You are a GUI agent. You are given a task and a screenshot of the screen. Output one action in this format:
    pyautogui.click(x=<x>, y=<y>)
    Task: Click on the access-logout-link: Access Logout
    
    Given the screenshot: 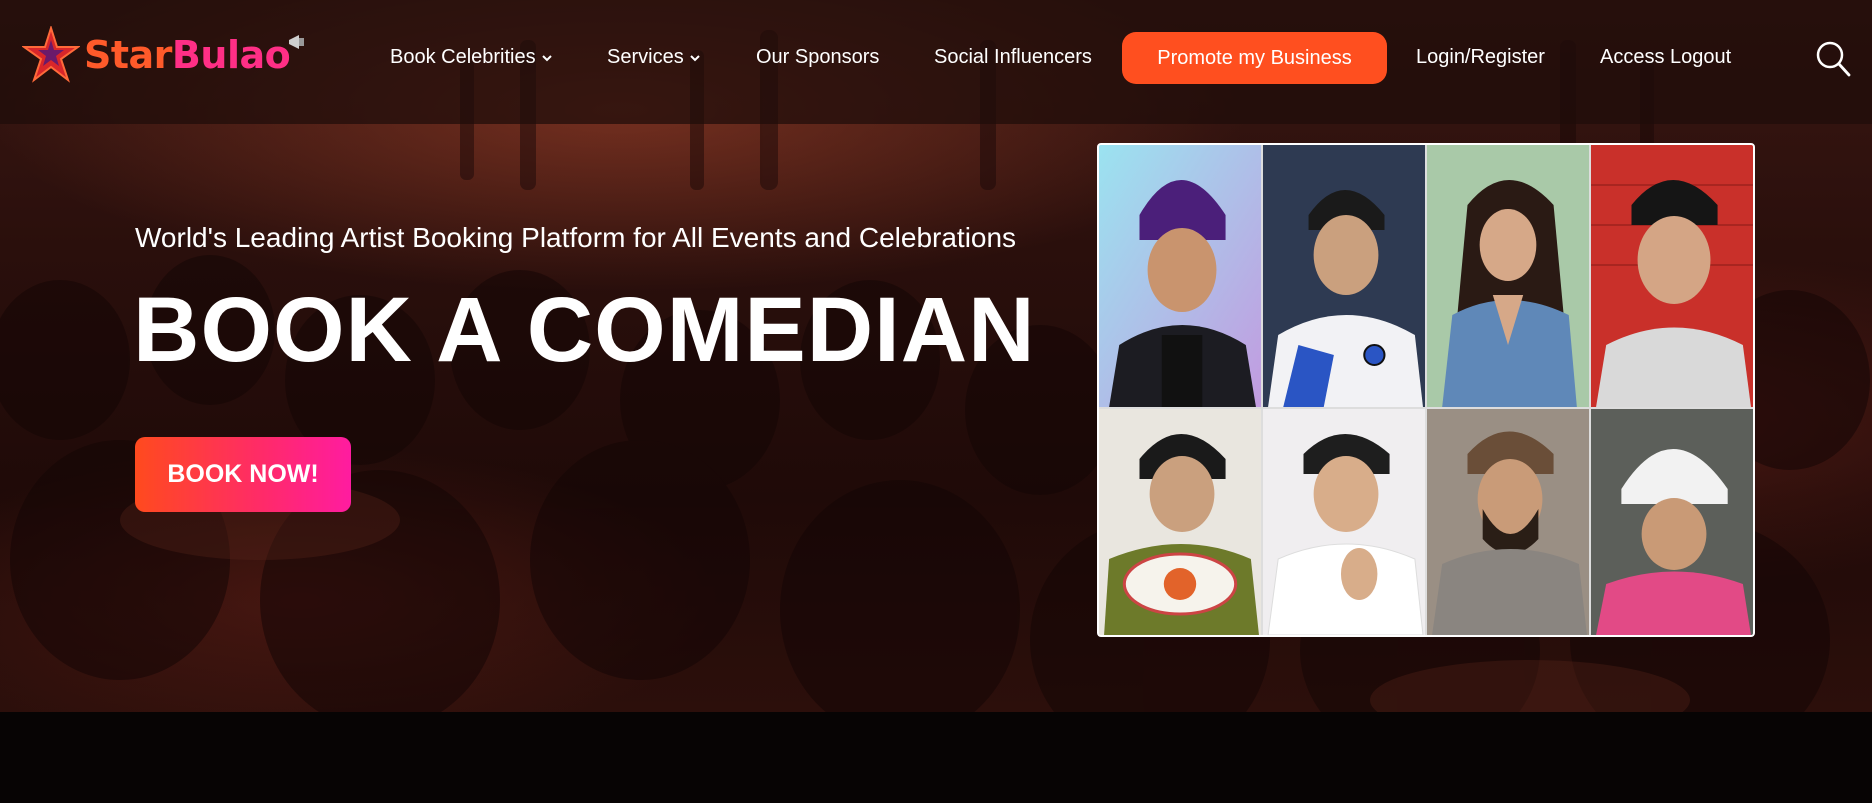 What is the action you would take?
    pyautogui.click(x=1665, y=57)
    